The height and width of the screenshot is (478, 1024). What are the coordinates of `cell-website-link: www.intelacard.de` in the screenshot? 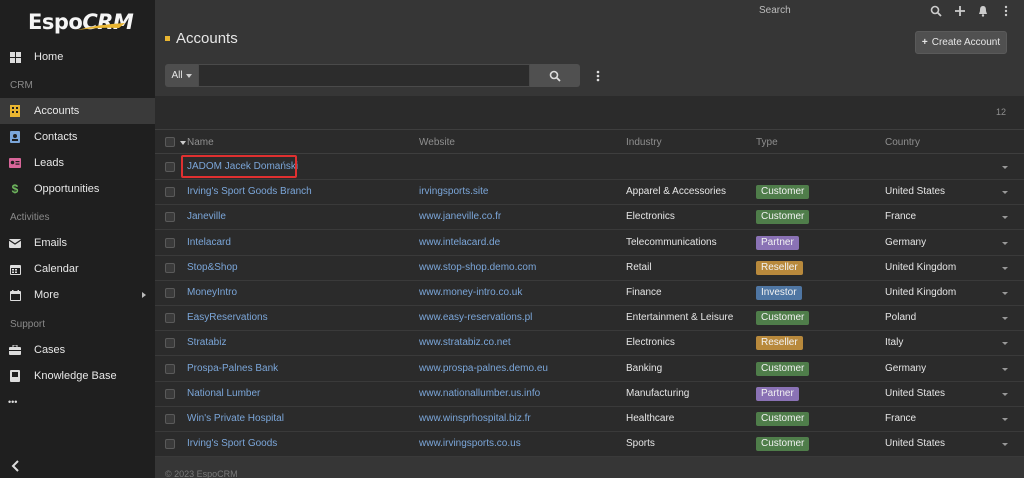 It's located at (459, 242).